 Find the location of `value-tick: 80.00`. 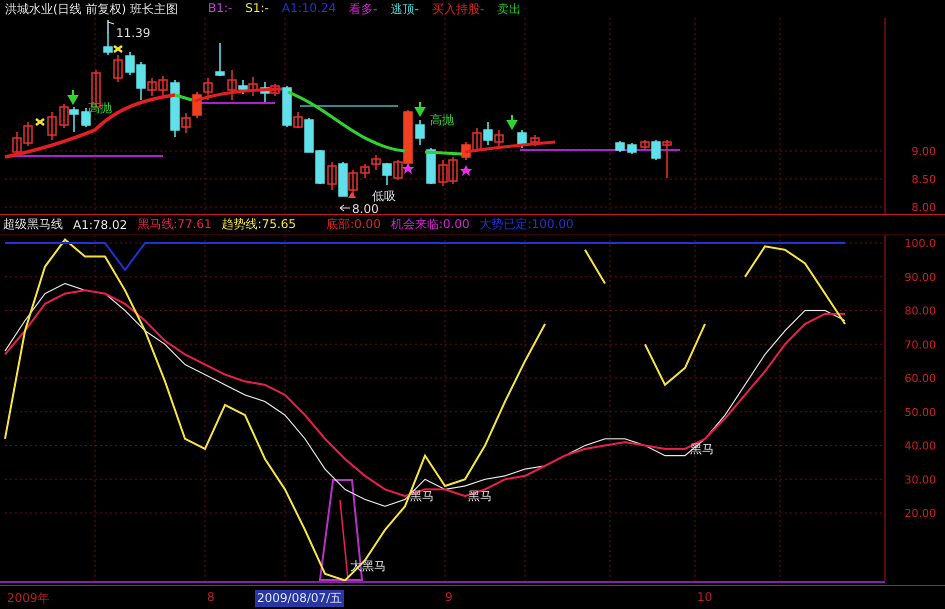

value-tick: 80.00 is located at coordinates (920, 311).